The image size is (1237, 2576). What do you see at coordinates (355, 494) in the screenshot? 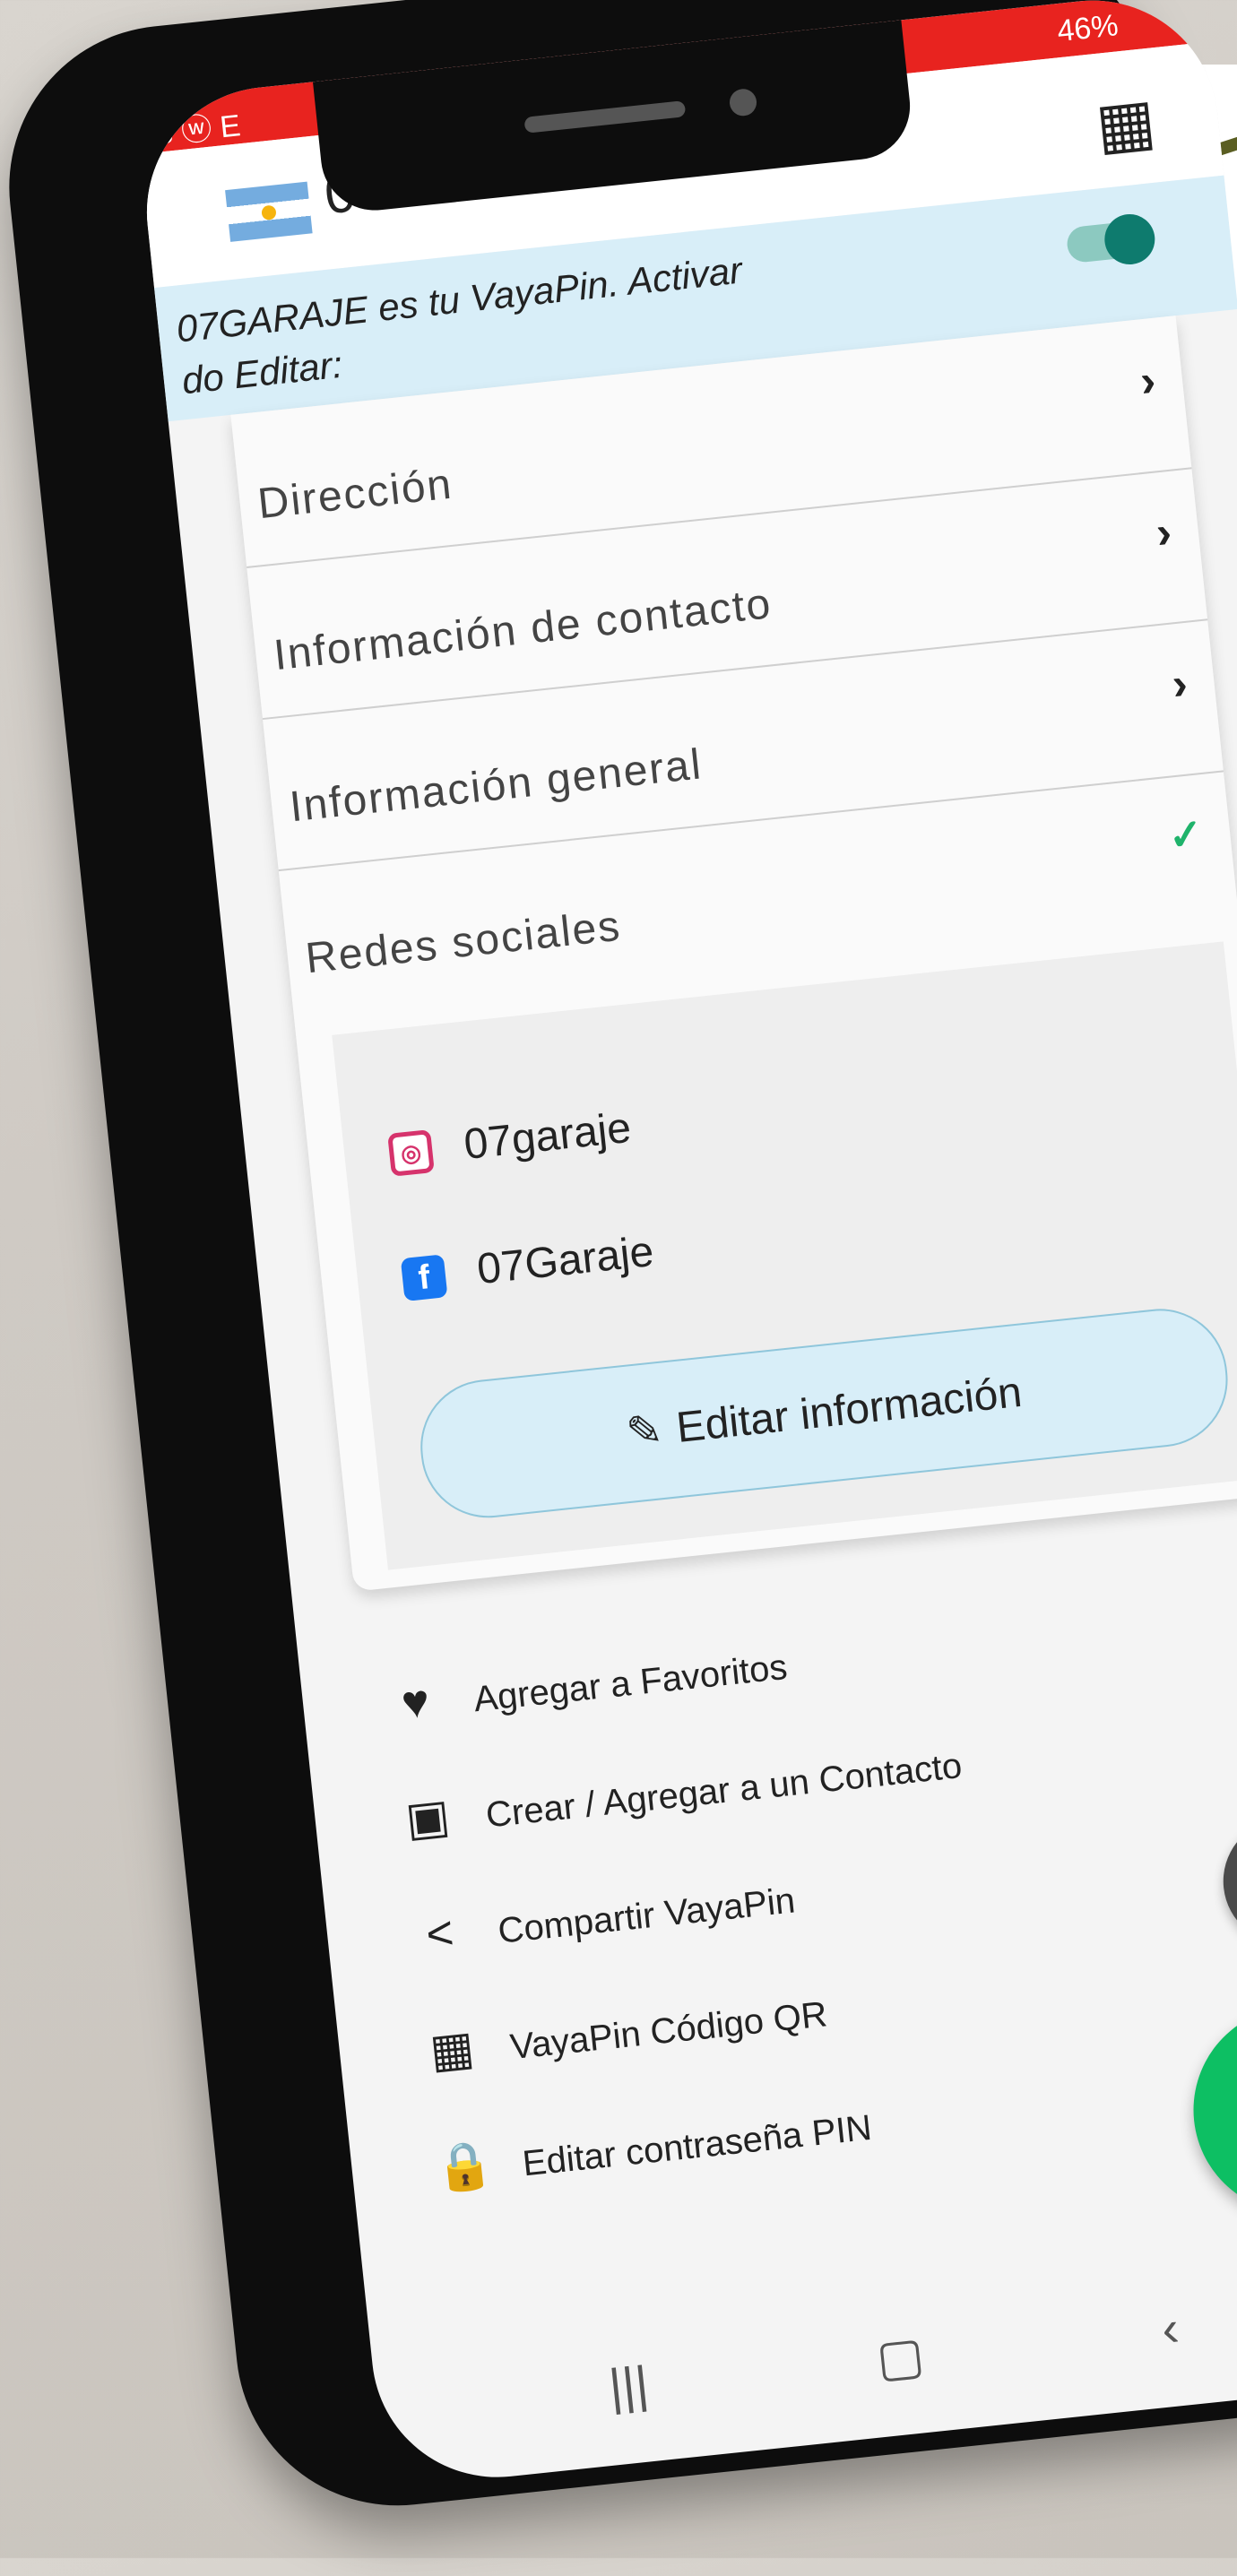
I see `menu-label: Dirección` at bounding box center [355, 494].